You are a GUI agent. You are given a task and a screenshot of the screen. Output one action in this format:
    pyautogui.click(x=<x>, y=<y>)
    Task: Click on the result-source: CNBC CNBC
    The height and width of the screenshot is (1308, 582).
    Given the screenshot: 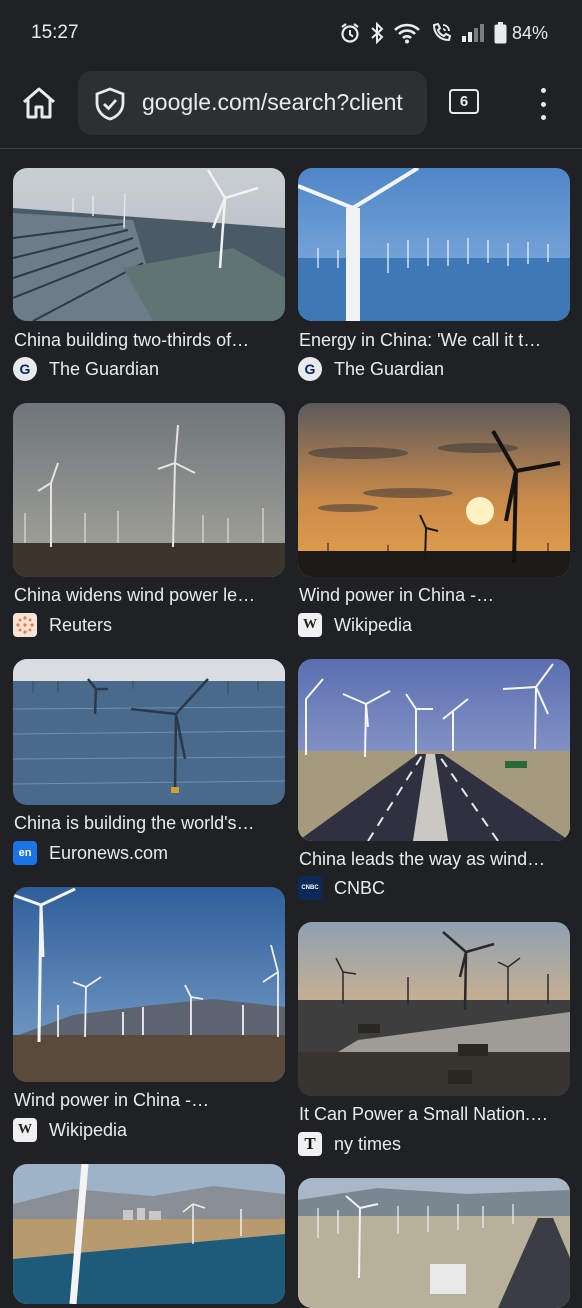 What is the action you would take?
    pyautogui.click(x=341, y=888)
    